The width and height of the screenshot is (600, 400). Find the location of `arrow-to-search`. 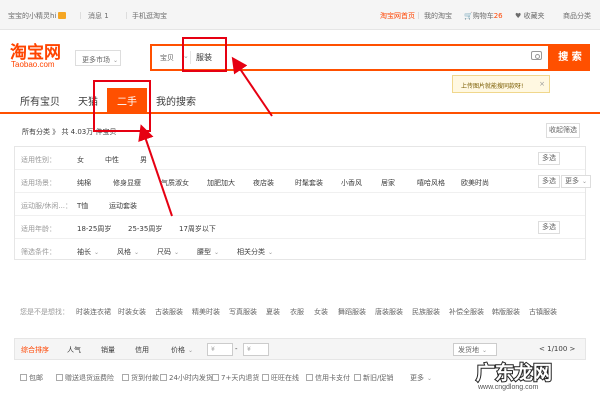

arrow-to-search is located at coordinates (252, 86).